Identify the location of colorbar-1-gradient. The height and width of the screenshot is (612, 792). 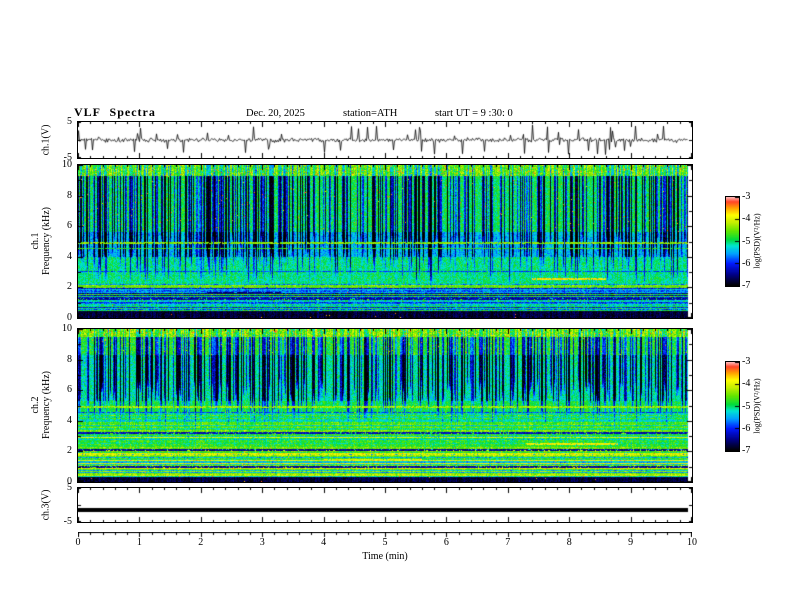
(732, 241).